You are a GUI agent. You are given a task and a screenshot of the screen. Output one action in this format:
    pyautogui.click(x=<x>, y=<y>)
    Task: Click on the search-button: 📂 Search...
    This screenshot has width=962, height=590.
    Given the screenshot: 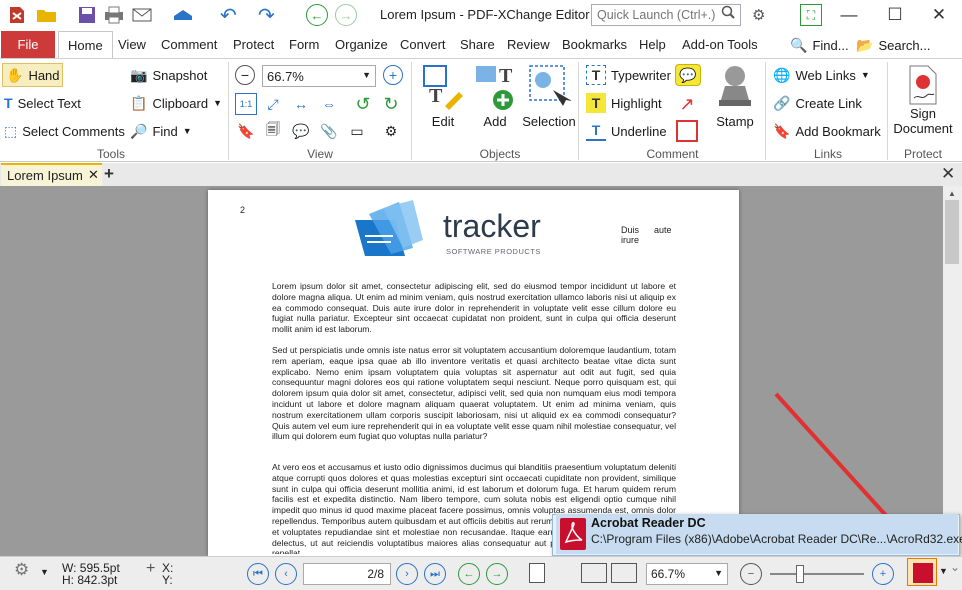 What is the action you would take?
    pyautogui.click(x=893, y=45)
    